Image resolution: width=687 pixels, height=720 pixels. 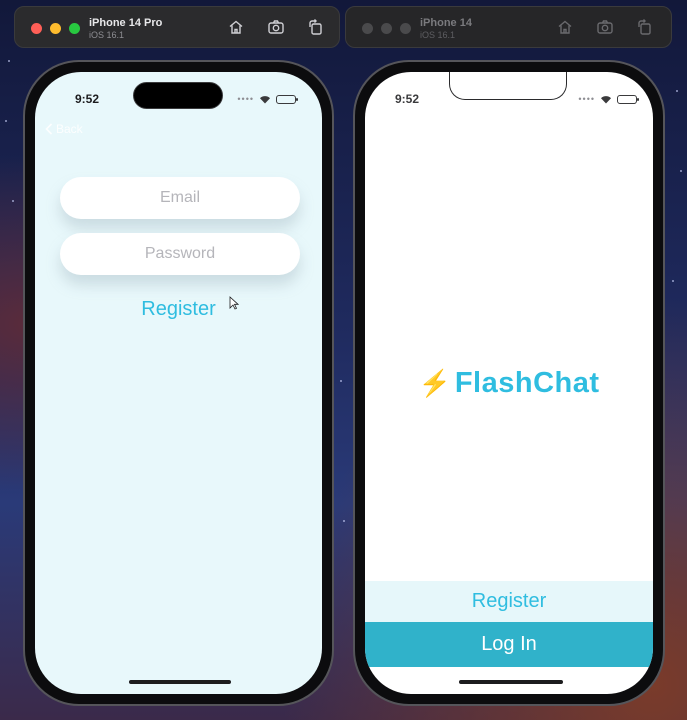 What do you see at coordinates (49, 129) in the screenshot?
I see `chevron-left-icon` at bounding box center [49, 129].